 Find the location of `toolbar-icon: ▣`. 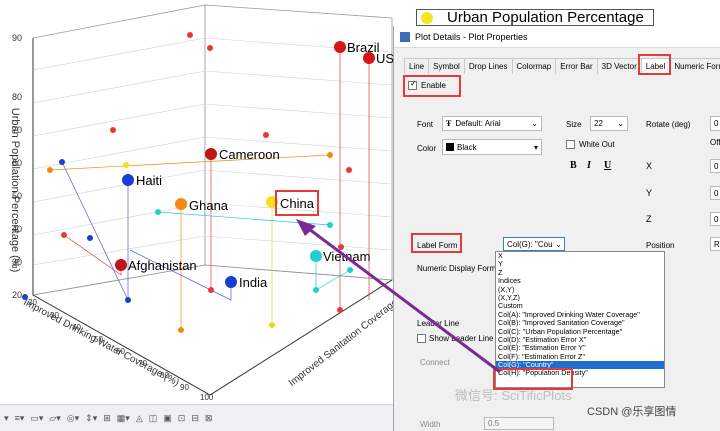

toolbar-icon: ▣ is located at coordinates (167, 418).